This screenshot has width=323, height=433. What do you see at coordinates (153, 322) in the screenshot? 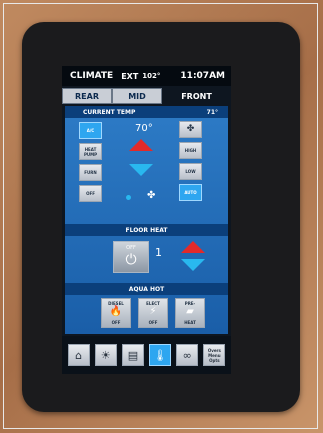
I see `aqua-elect-state: OFF` at bounding box center [153, 322].